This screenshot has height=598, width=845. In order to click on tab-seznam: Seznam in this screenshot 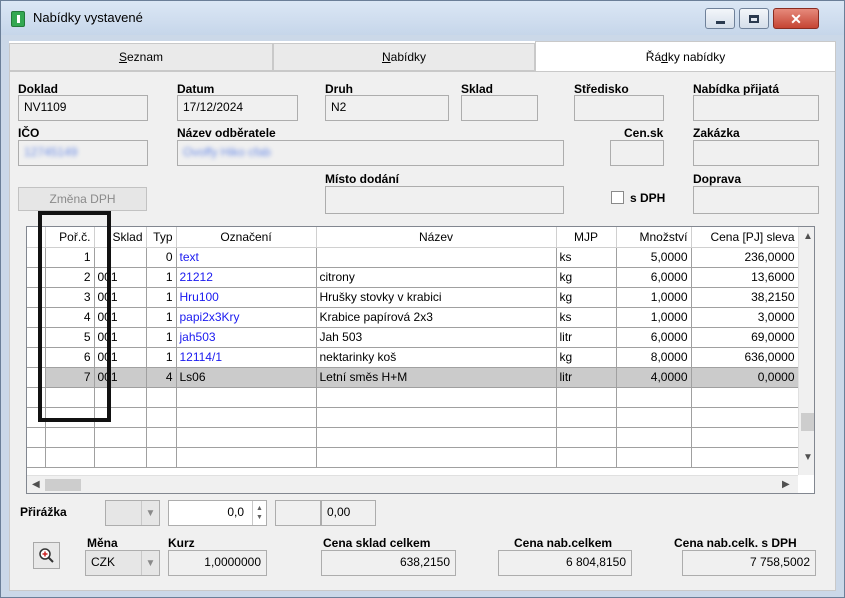, I will do `click(141, 57)`.